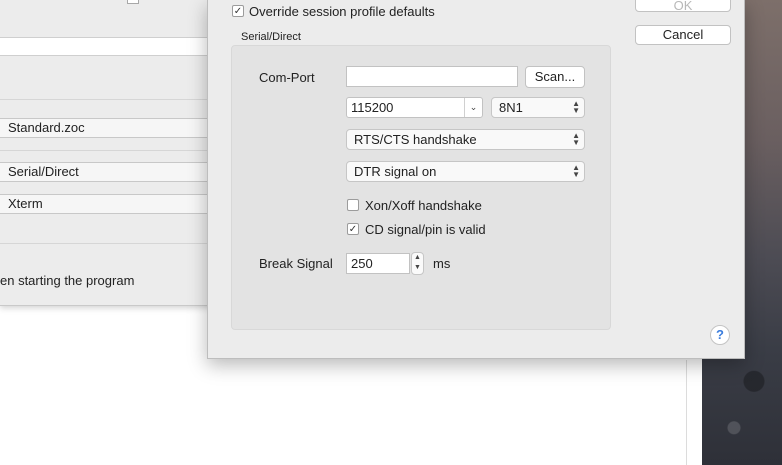 This screenshot has height=465, width=782. Describe the element at coordinates (133, 2) in the screenshot. I see `partial-checkbox` at that location.